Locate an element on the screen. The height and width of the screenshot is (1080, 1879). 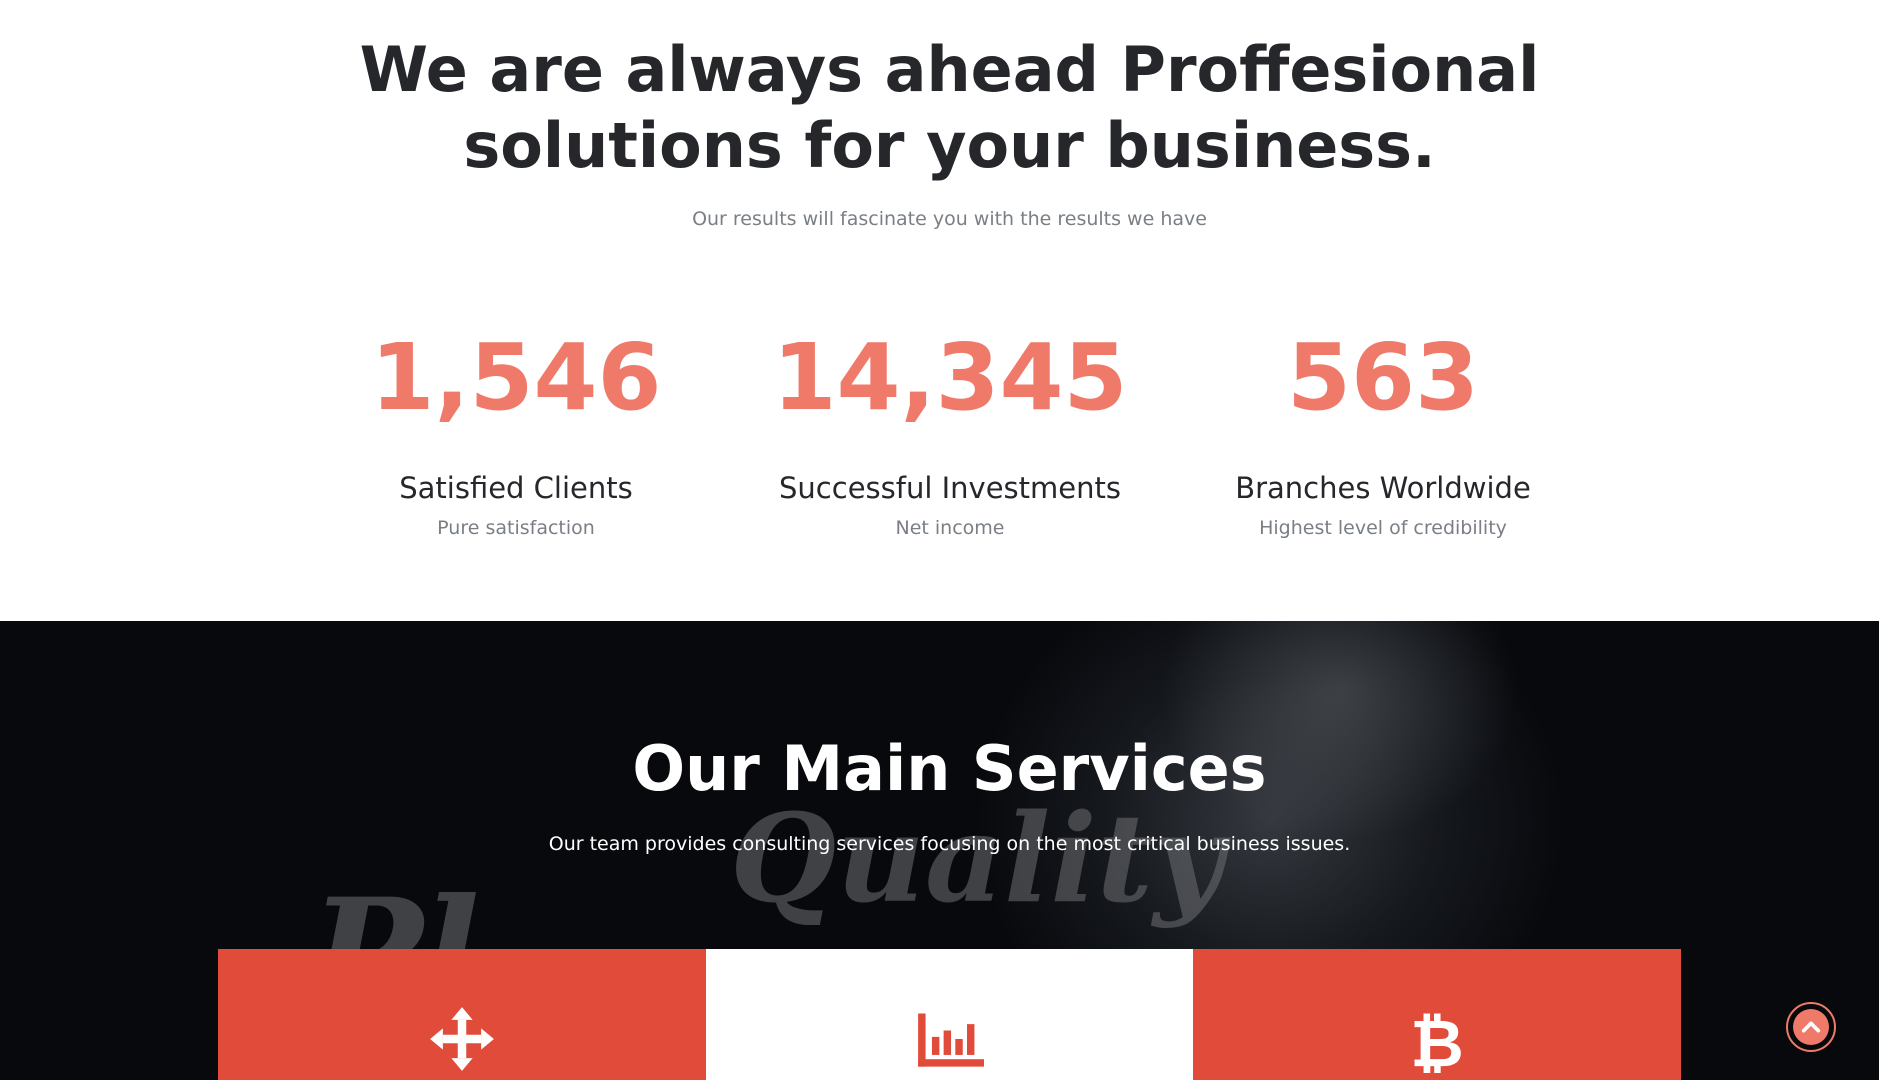
stat-value: 1,546 is located at coordinates (516, 377).